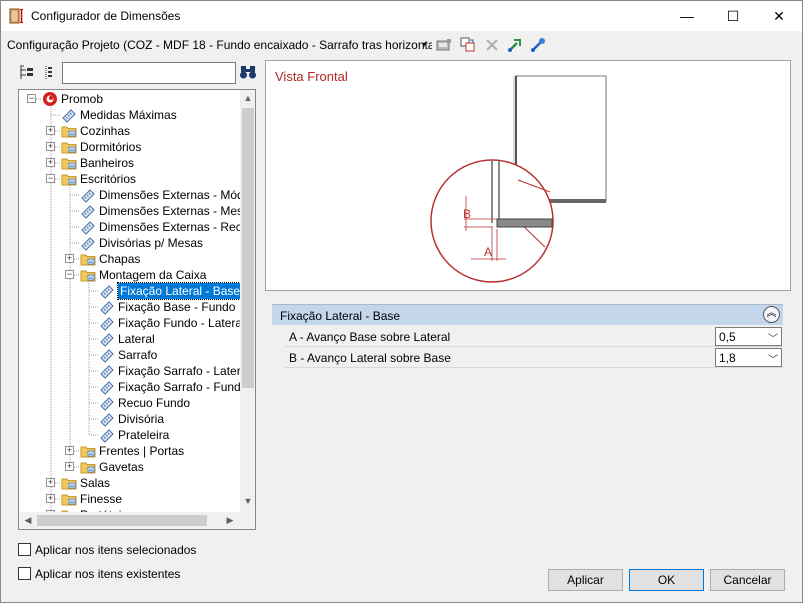 This screenshot has height=603, width=803. I want to click on apply-selected-checkbox, so click(24, 549).